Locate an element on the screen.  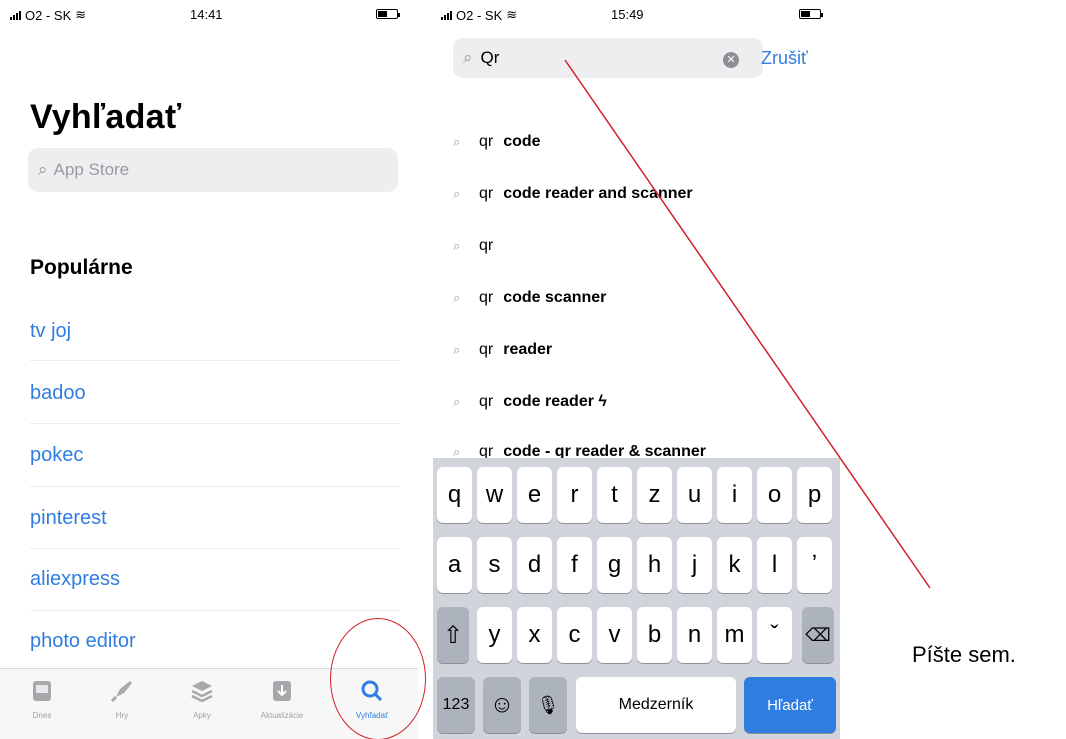
suggestion-rest: code scanner is located at coordinates (555, 297).